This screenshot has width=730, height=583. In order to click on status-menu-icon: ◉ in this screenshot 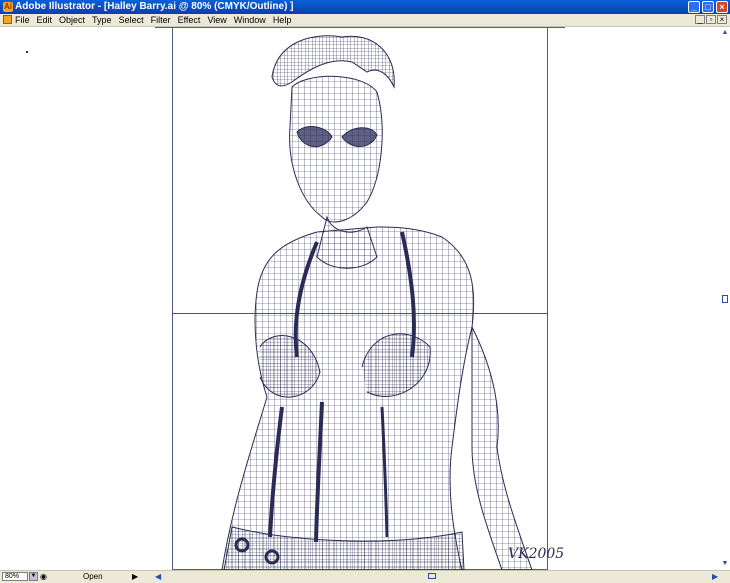, I will do `click(44, 576)`.